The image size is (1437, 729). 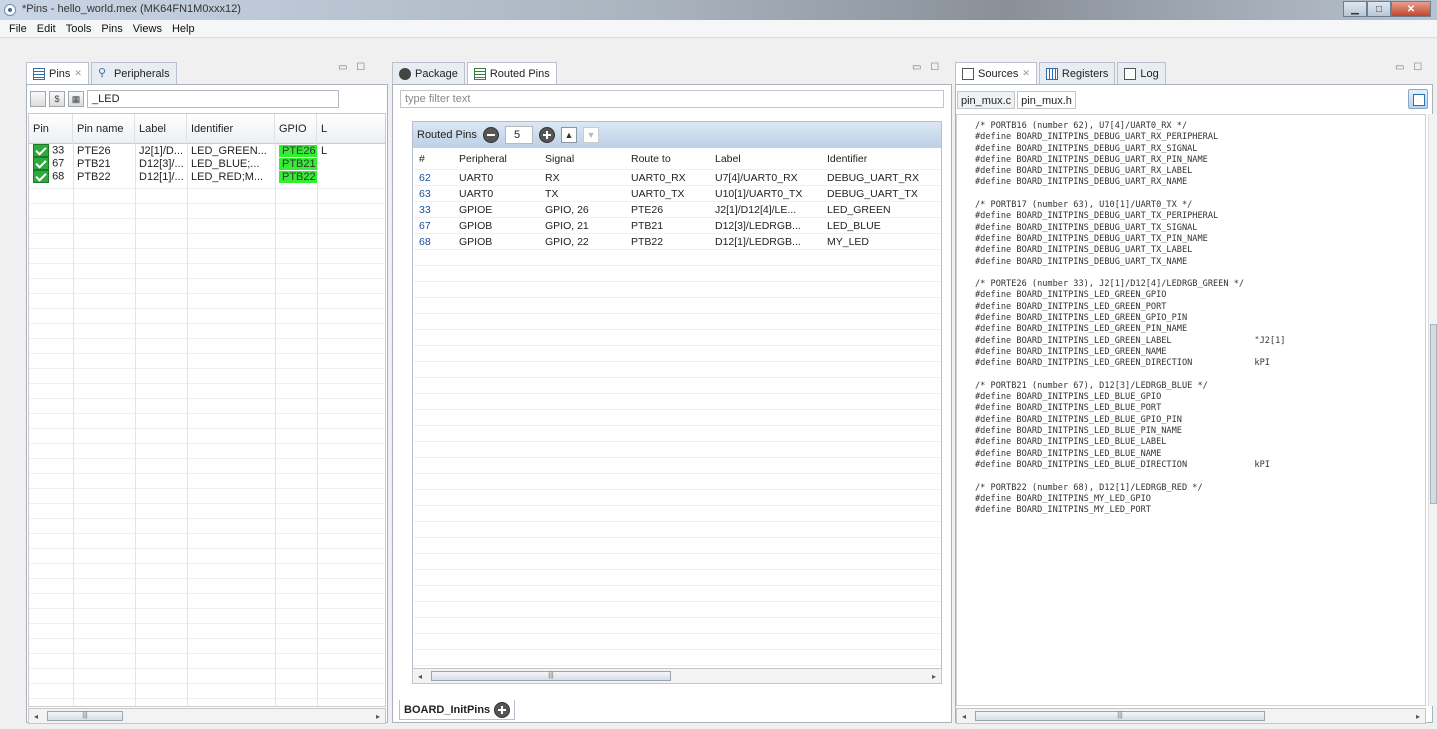 What do you see at coordinates (582, 242) in the screenshot?
I see `row-signal: GPIO, 22` at bounding box center [582, 242].